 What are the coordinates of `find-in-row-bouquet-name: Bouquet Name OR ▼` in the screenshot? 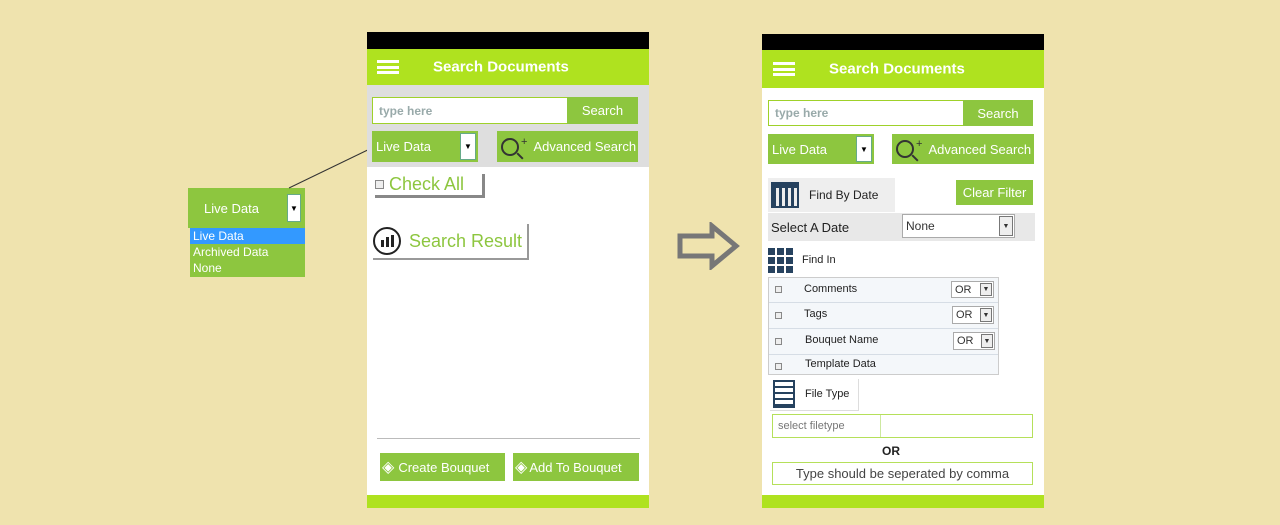 It's located at (883, 342).